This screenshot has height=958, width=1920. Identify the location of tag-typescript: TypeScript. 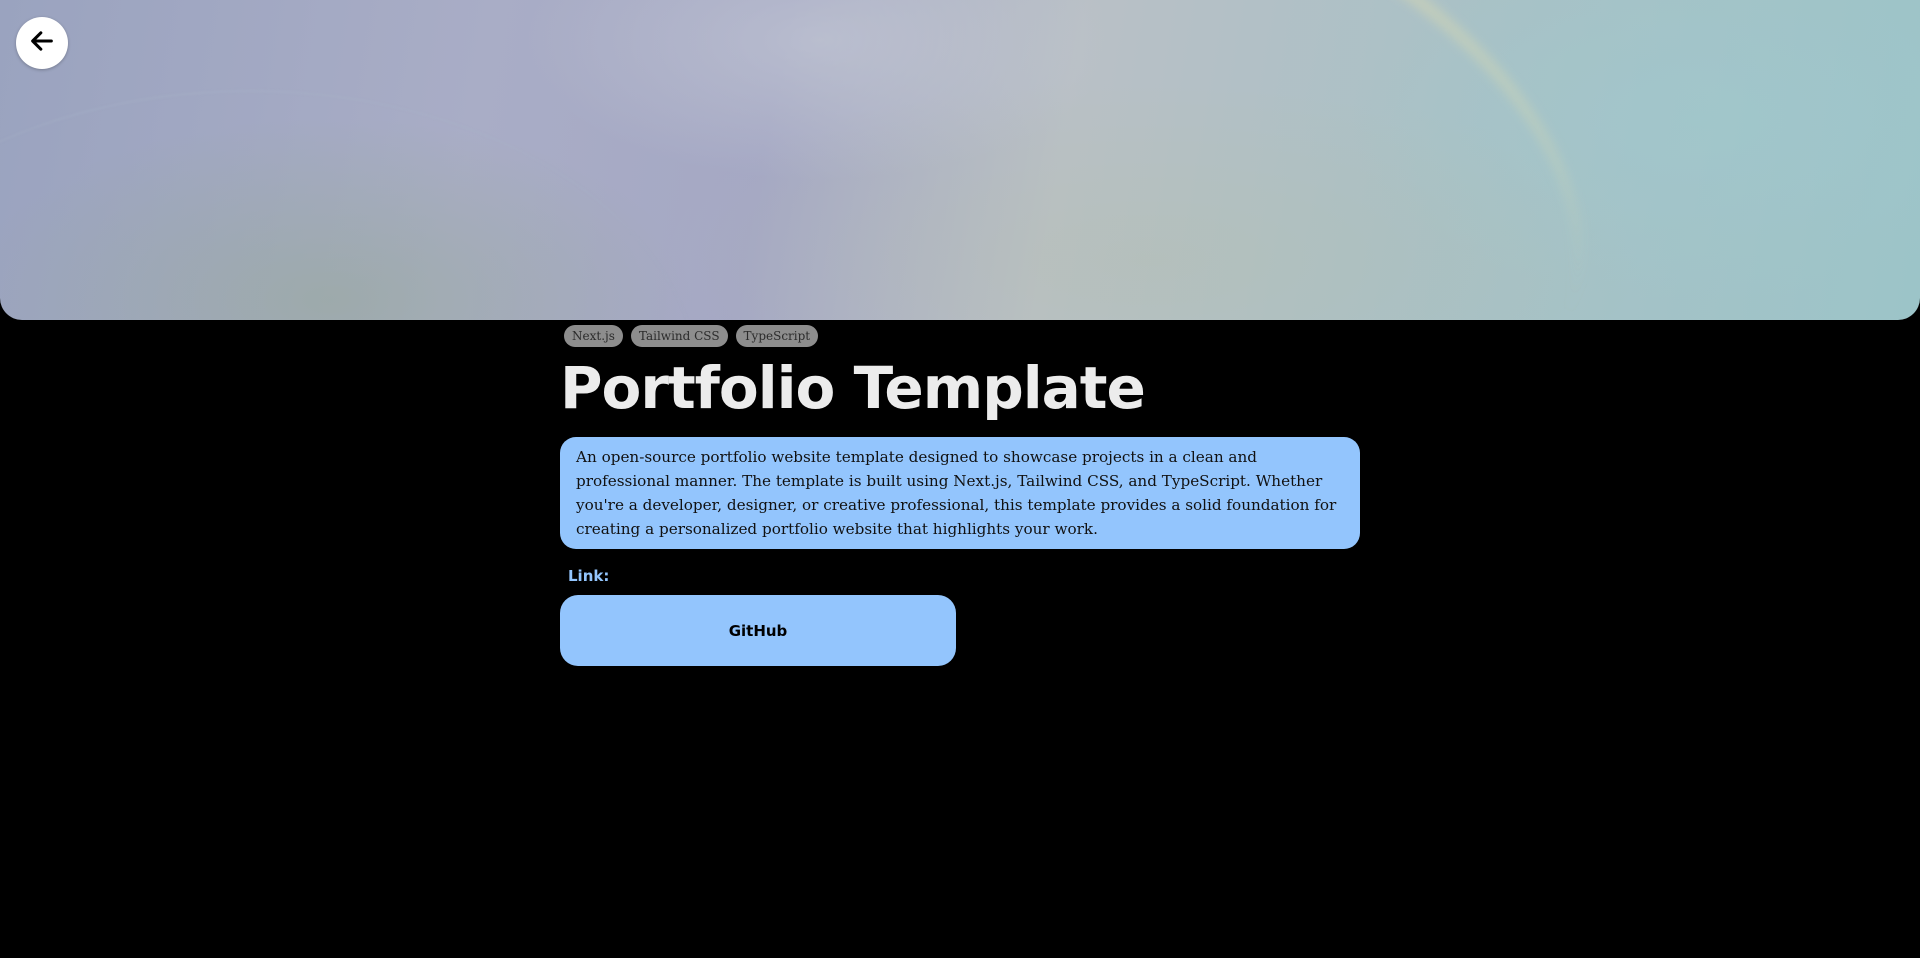
(777, 336).